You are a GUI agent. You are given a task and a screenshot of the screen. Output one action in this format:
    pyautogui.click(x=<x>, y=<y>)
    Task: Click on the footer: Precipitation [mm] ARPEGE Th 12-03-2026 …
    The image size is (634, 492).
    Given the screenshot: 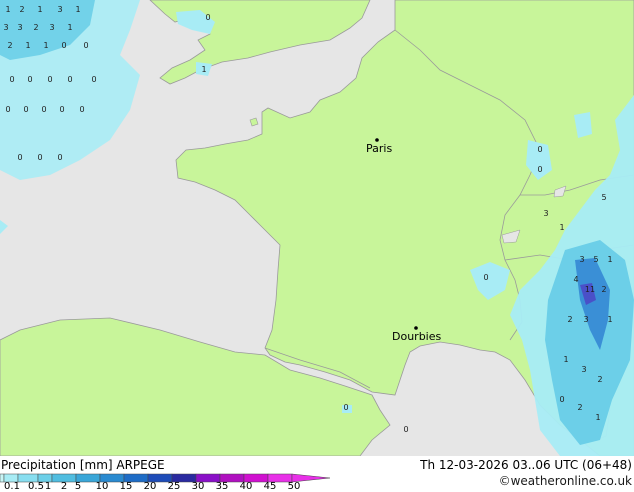 What is the action you would take?
    pyautogui.click(x=317, y=474)
    